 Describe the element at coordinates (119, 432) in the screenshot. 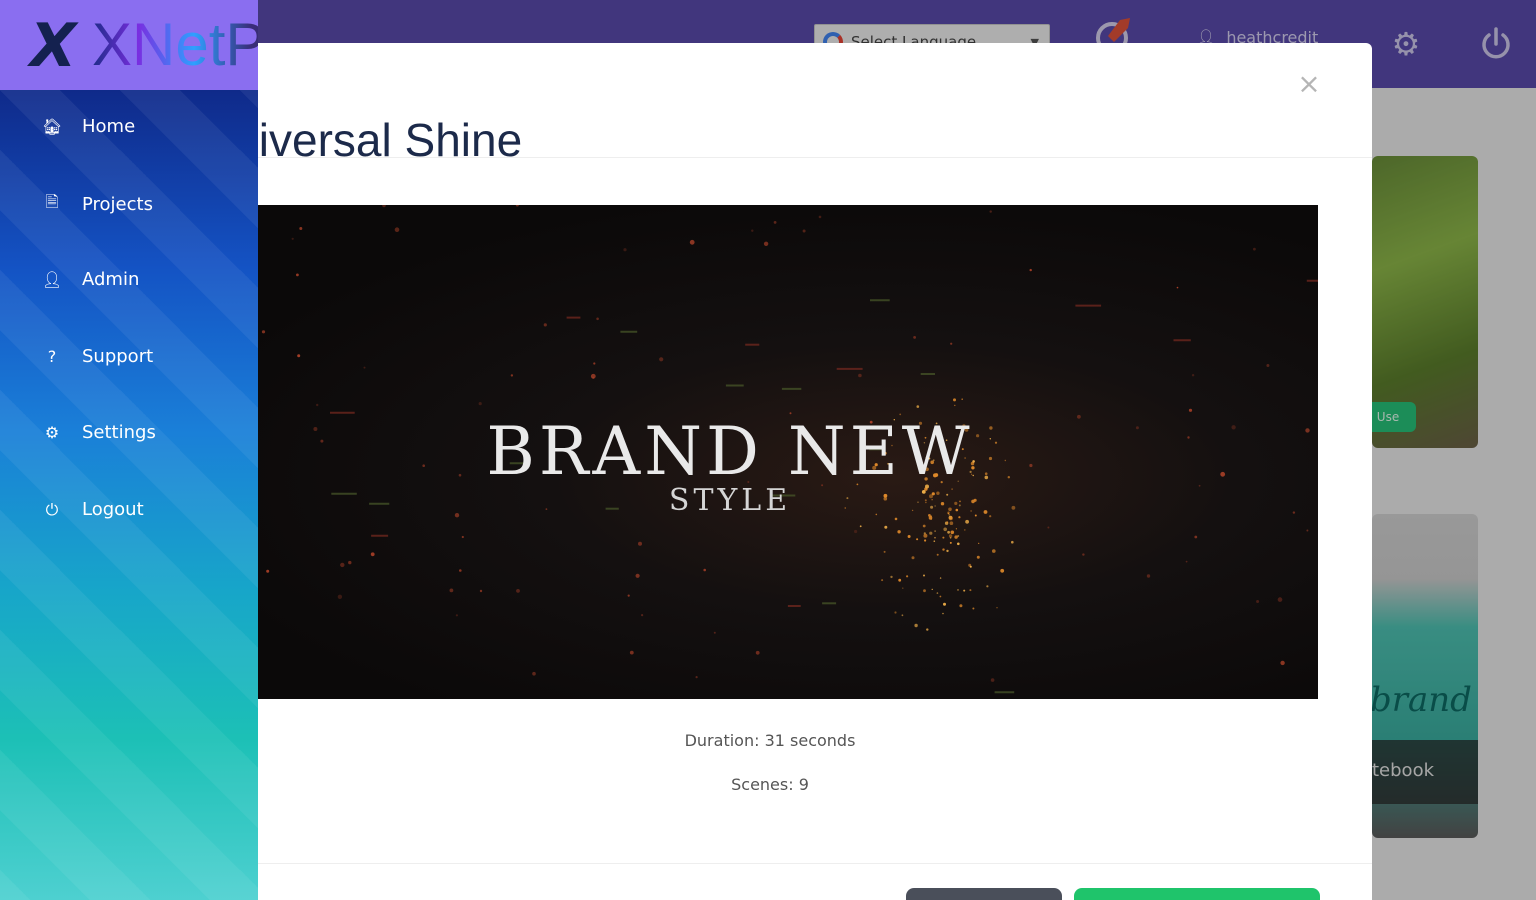

I see `sidebar-item-label: Settings` at that location.